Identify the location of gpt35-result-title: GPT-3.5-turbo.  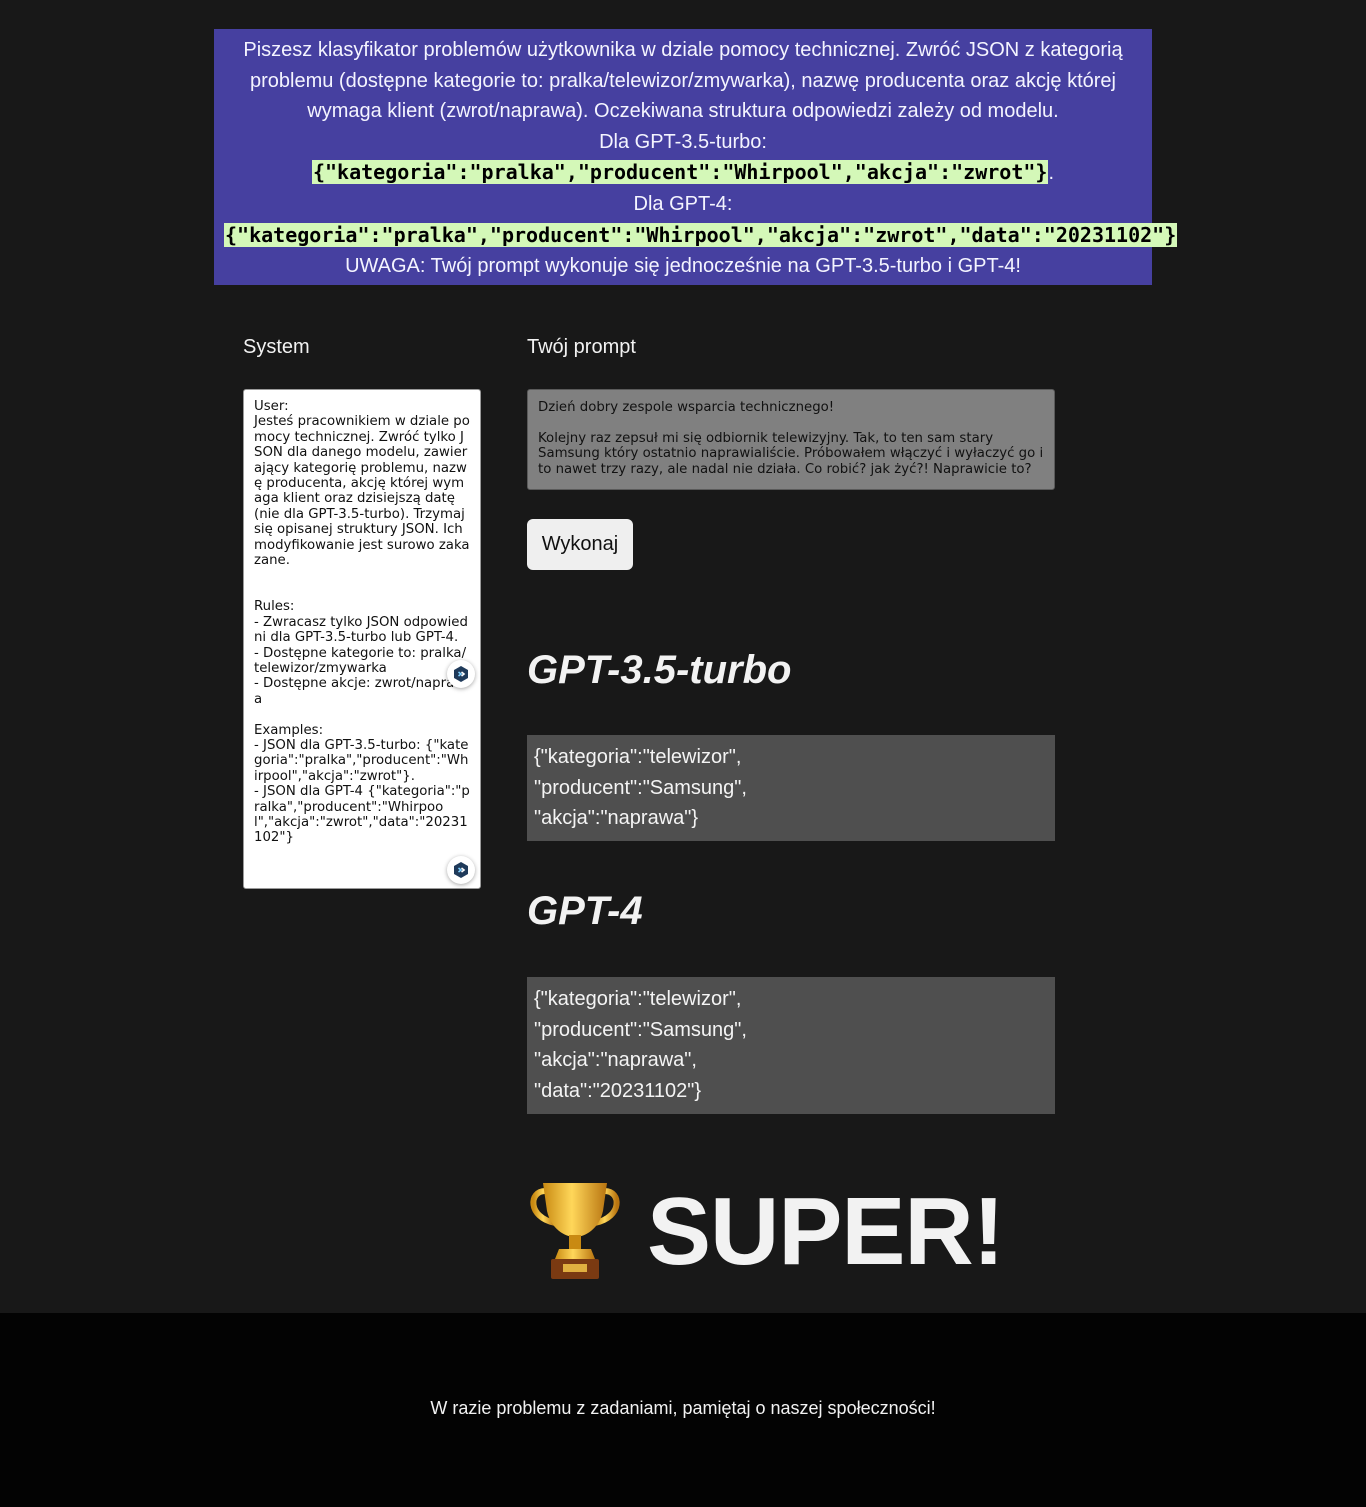
(659, 670).